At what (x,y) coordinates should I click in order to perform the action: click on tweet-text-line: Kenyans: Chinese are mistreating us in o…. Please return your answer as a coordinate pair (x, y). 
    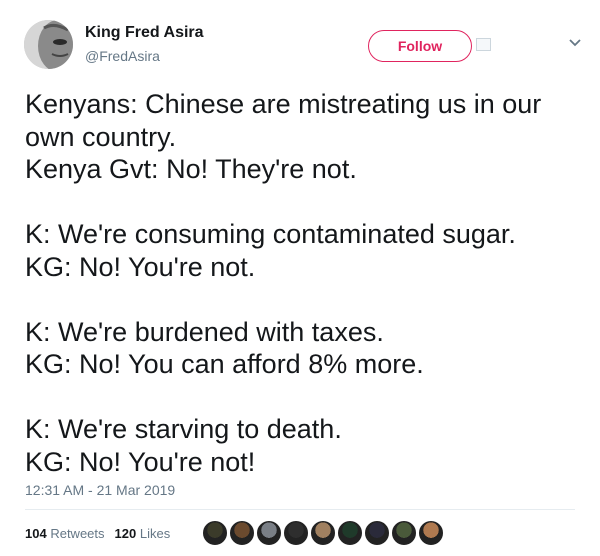
    Looking at the image, I should click on (283, 104).